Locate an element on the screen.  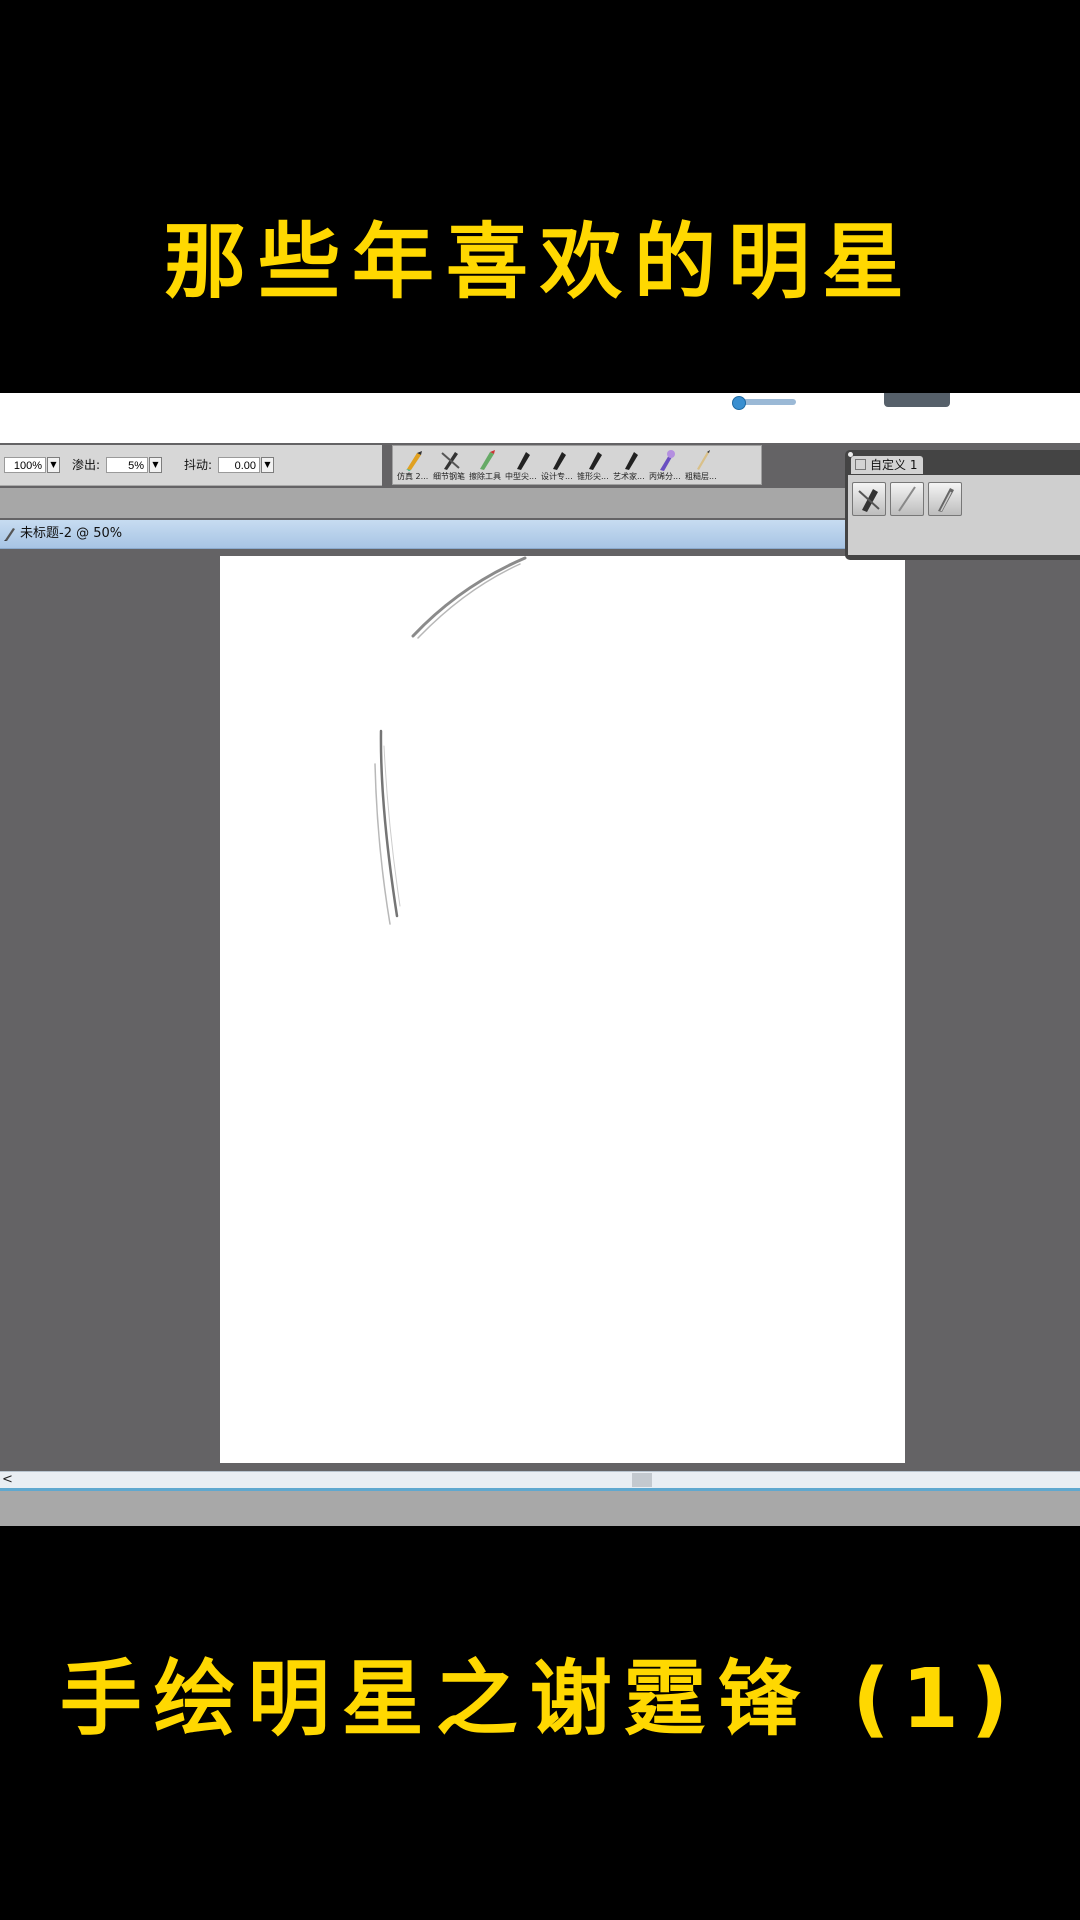
custom-pencil-button is located at coordinates (907, 499).